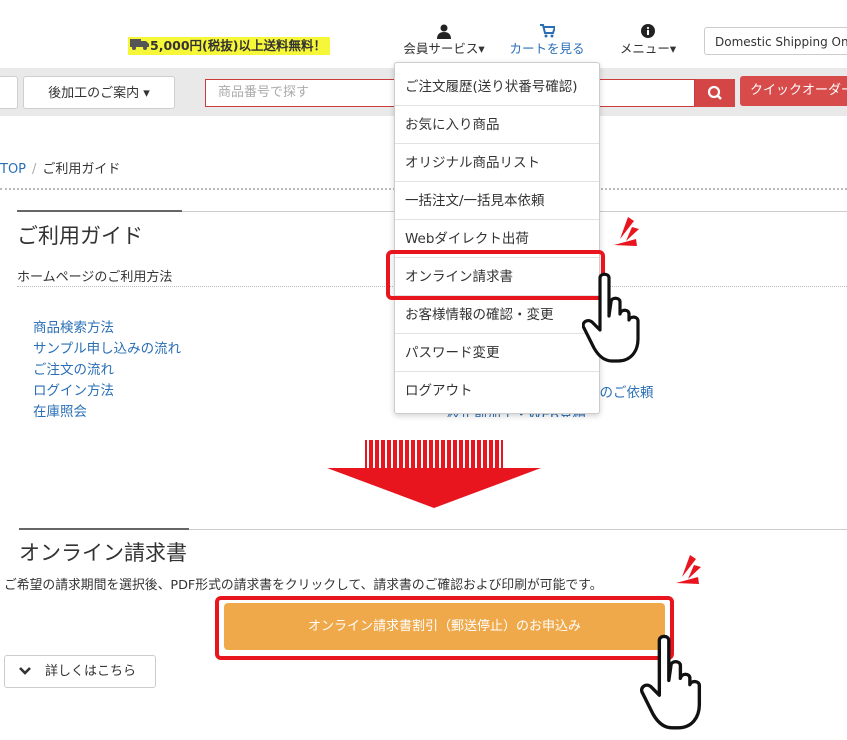  Describe the element at coordinates (648, 48) in the screenshot. I see `menu-label: メニュー▾` at that location.